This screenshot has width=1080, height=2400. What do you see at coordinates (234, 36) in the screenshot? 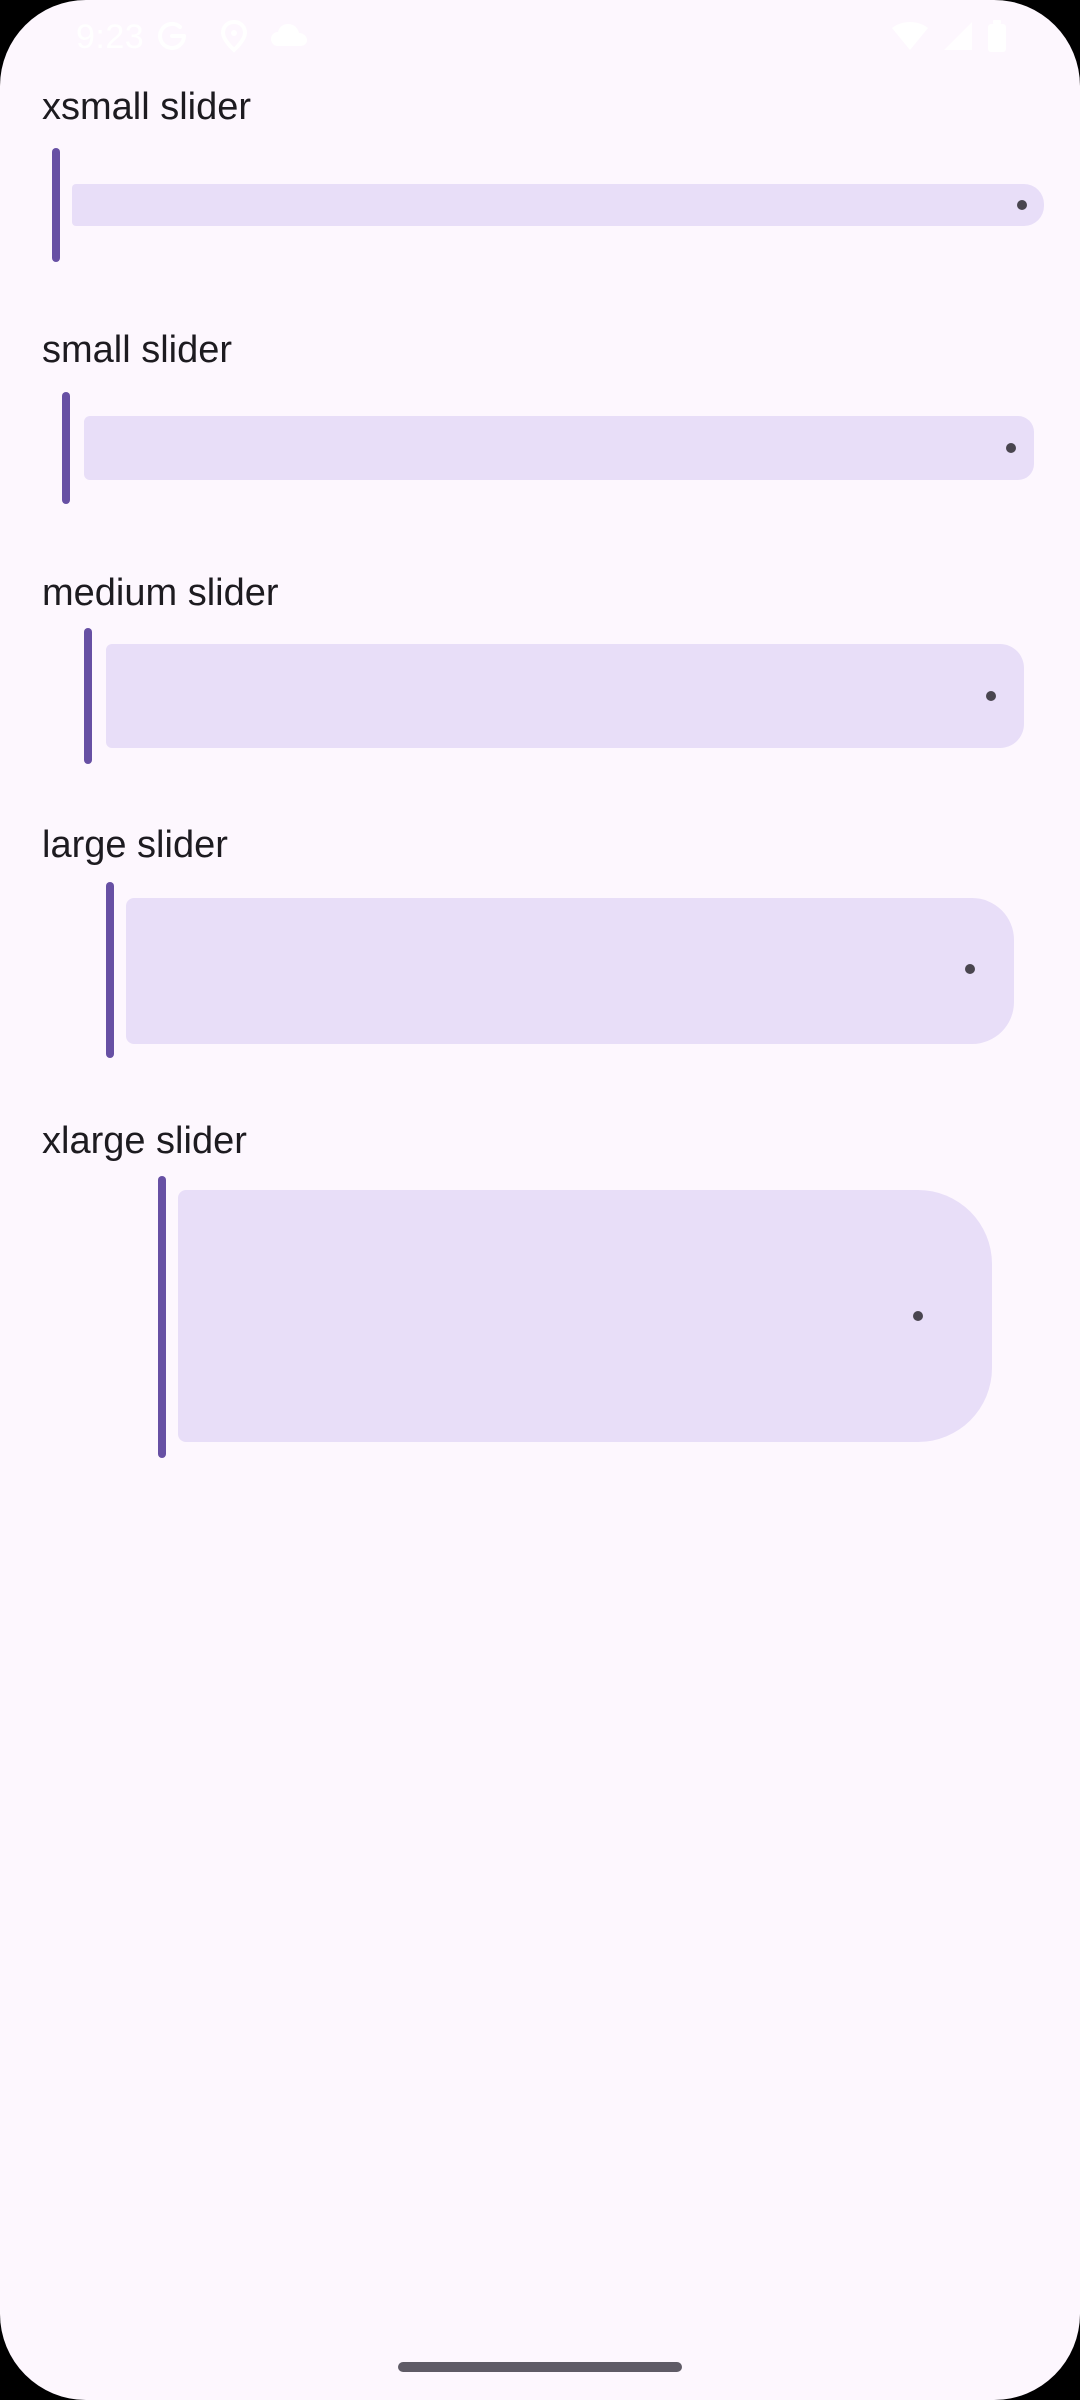
I see `location-icon` at bounding box center [234, 36].